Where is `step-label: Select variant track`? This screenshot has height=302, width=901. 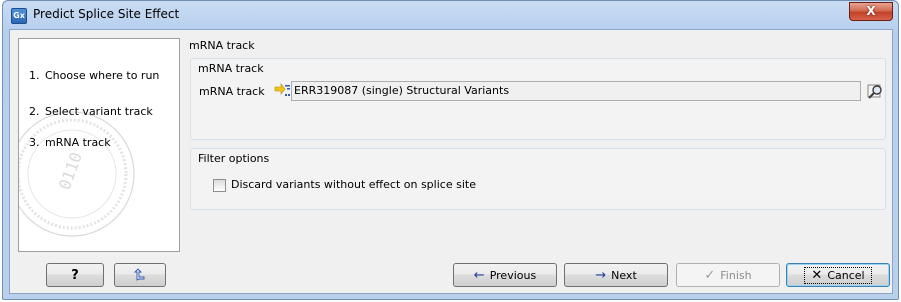 step-label: Select variant track is located at coordinates (99, 111).